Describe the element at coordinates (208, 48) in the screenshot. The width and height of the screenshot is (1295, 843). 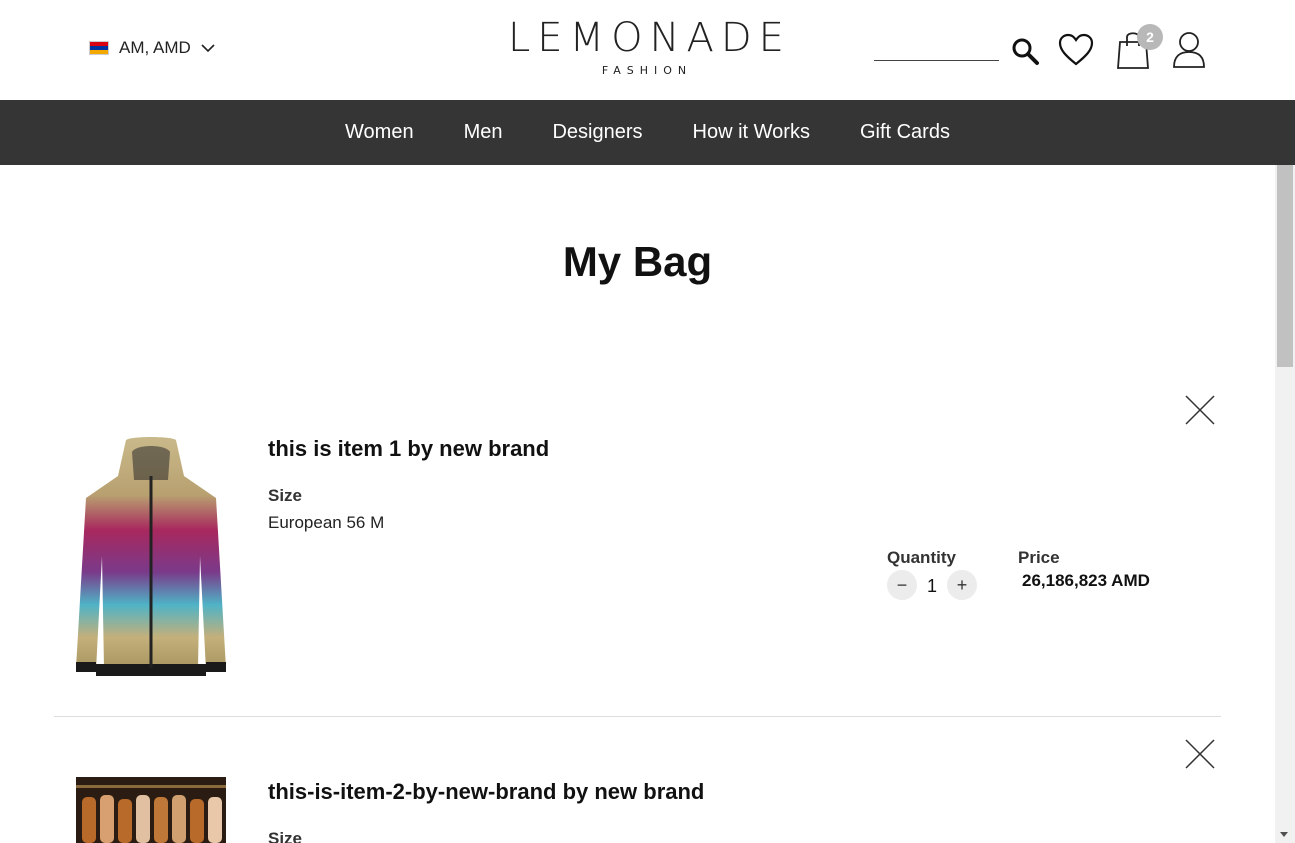
I see `chevron-down-icon` at that location.